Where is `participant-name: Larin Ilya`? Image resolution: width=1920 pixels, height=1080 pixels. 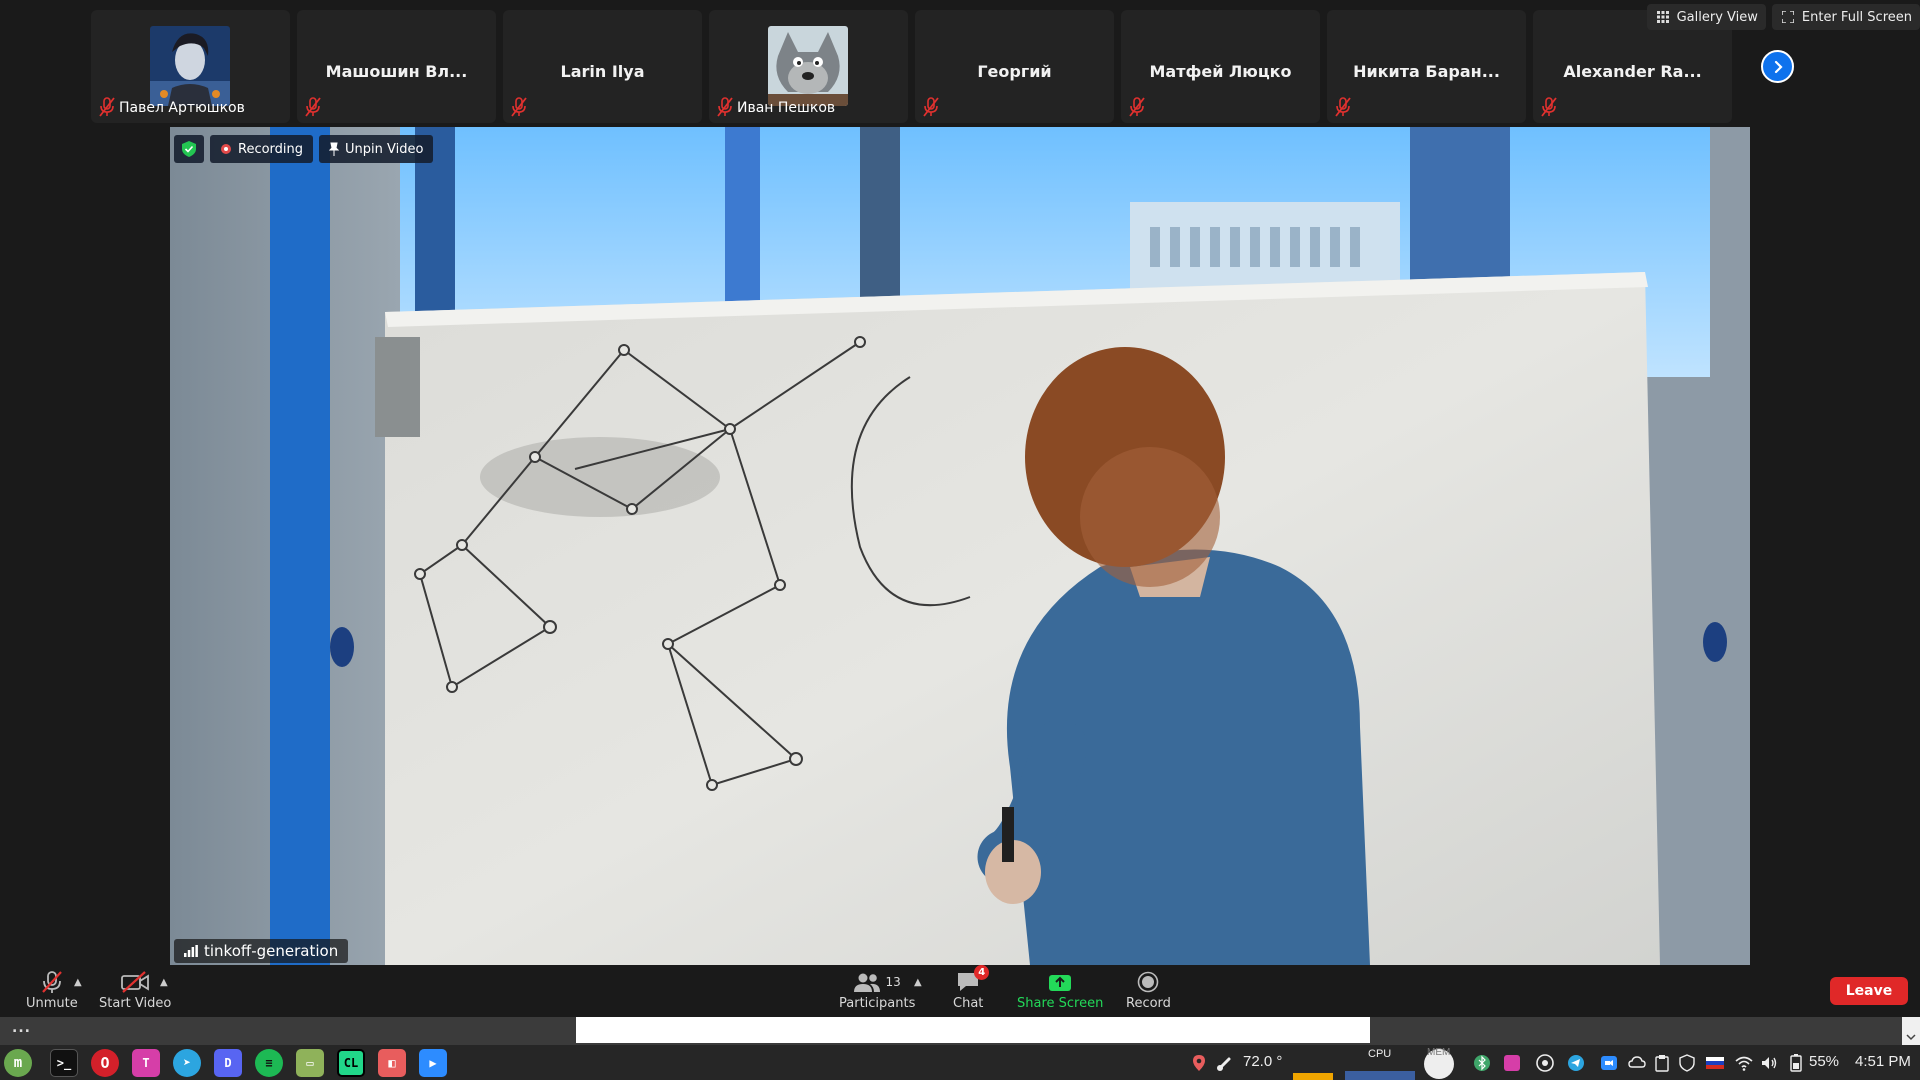 participant-name: Larin Ilya is located at coordinates (602, 71).